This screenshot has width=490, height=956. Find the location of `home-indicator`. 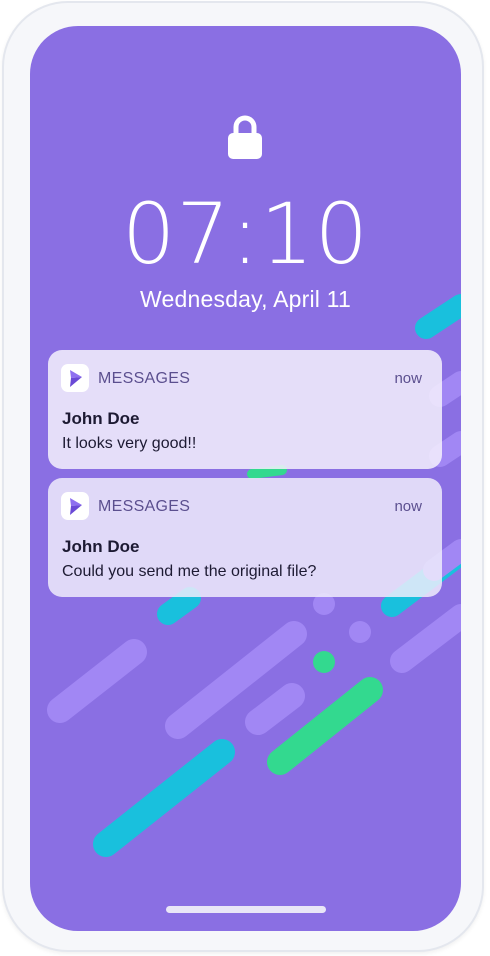

home-indicator is located at coordinates (246, 909).